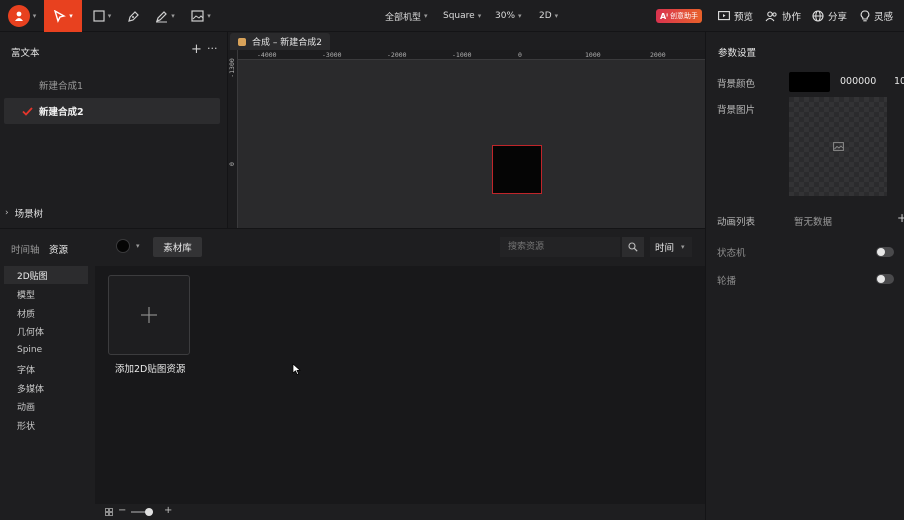  I want to click on horizontal-ruler: -4000 -3000 -2000 -1000 0 1000 2000, so click(471, 55).